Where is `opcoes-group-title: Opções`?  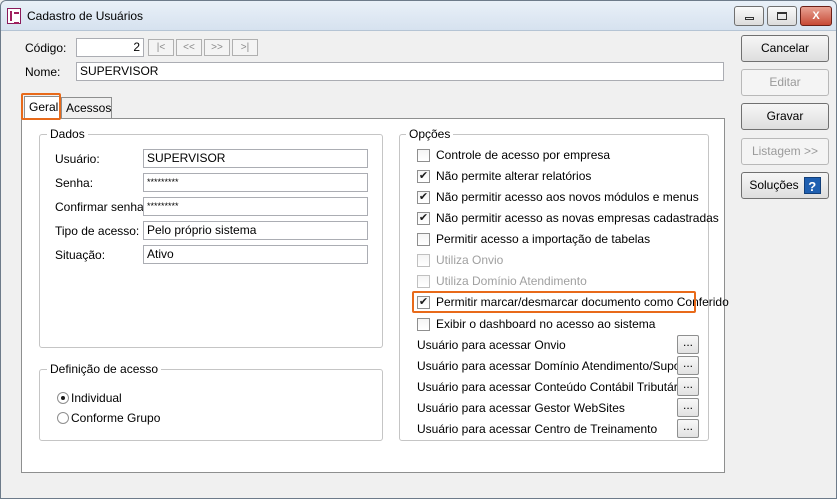 opcoes-group-title: Opções is located at coordinates (430, 134).